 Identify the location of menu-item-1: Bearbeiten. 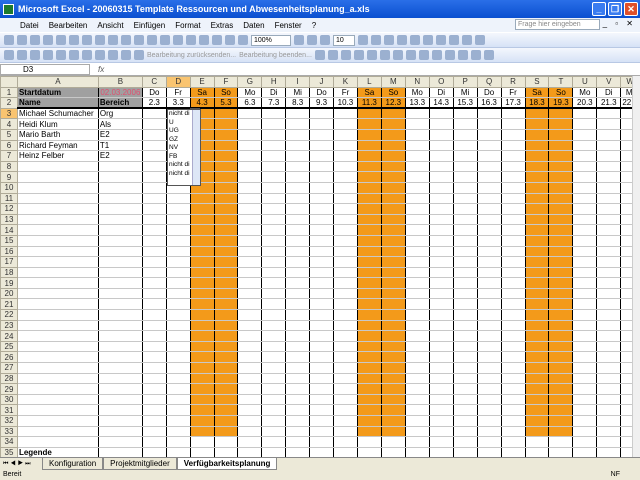
(68, 25).